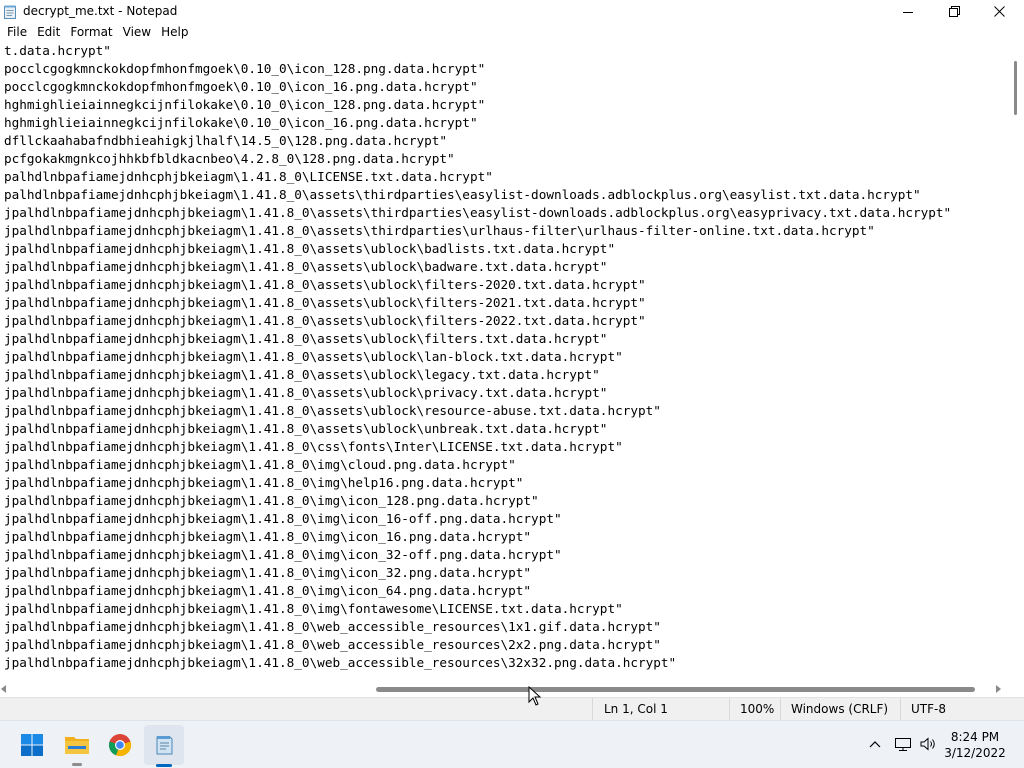  I want to click on encoding: UTF-8, so click(928, 709).